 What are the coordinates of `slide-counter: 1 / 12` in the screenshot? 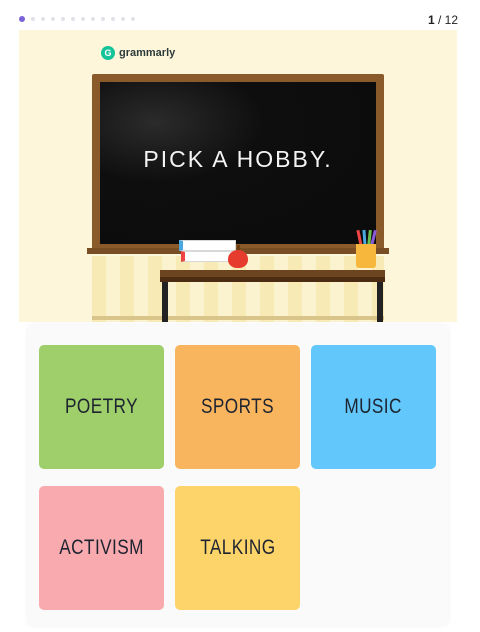 It's located at (443, 20).